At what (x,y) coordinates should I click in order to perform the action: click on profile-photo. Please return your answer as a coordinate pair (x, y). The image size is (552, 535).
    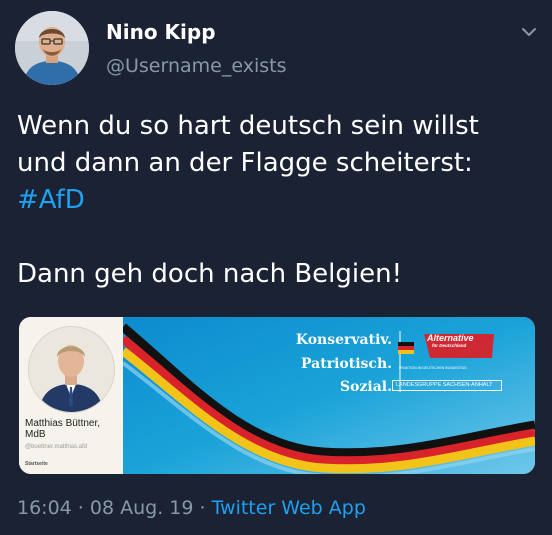
    Looking at the image, I should click on (71, 369).